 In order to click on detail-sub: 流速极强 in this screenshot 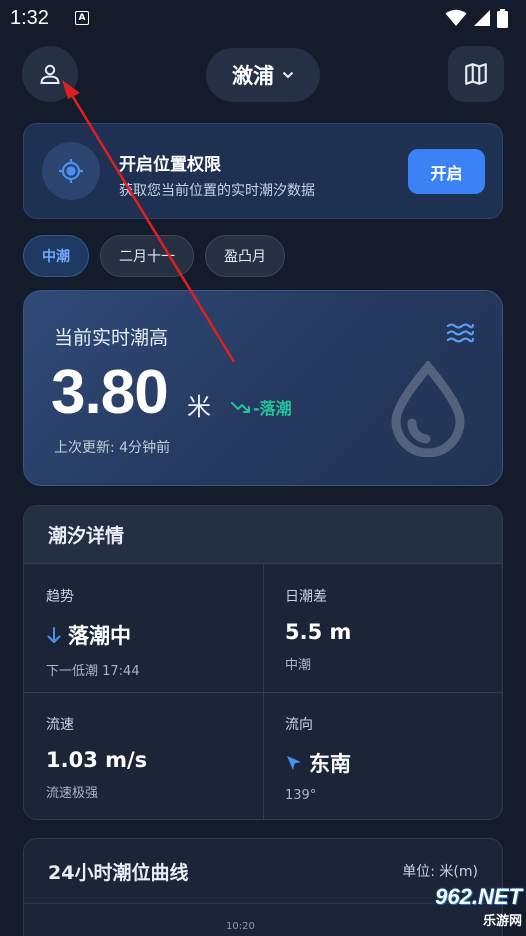, I will do `click(72, 793)`.